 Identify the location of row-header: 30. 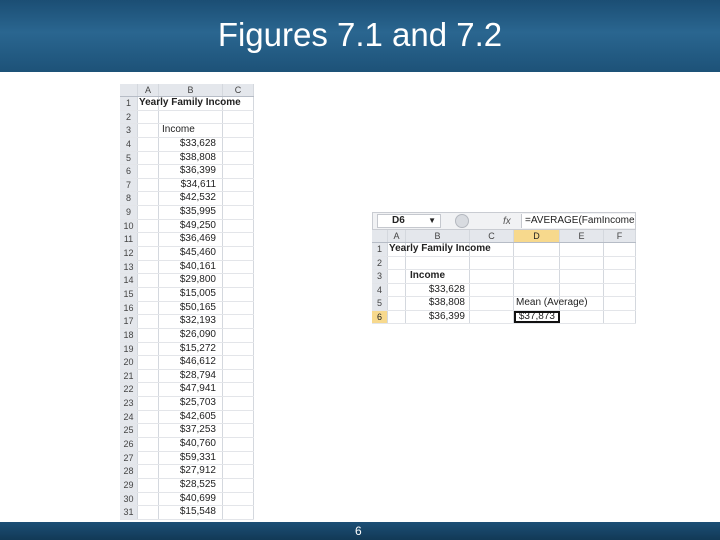
(129, 499).